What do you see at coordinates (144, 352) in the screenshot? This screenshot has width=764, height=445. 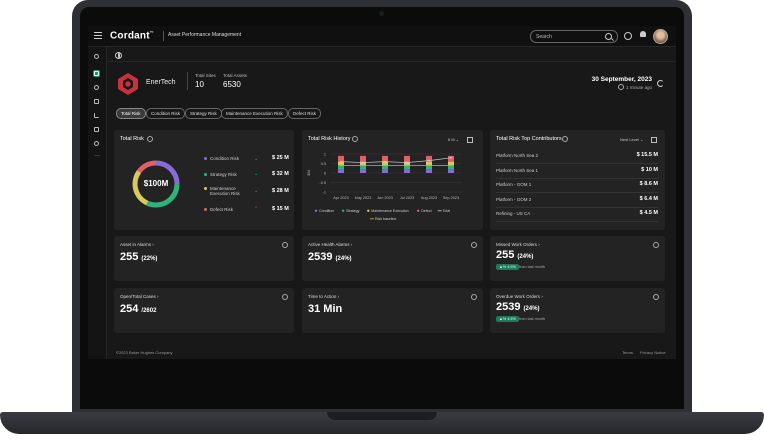 I see `copyright: ©2023 Baker Hughes Company` at bounding box center [144, 352].